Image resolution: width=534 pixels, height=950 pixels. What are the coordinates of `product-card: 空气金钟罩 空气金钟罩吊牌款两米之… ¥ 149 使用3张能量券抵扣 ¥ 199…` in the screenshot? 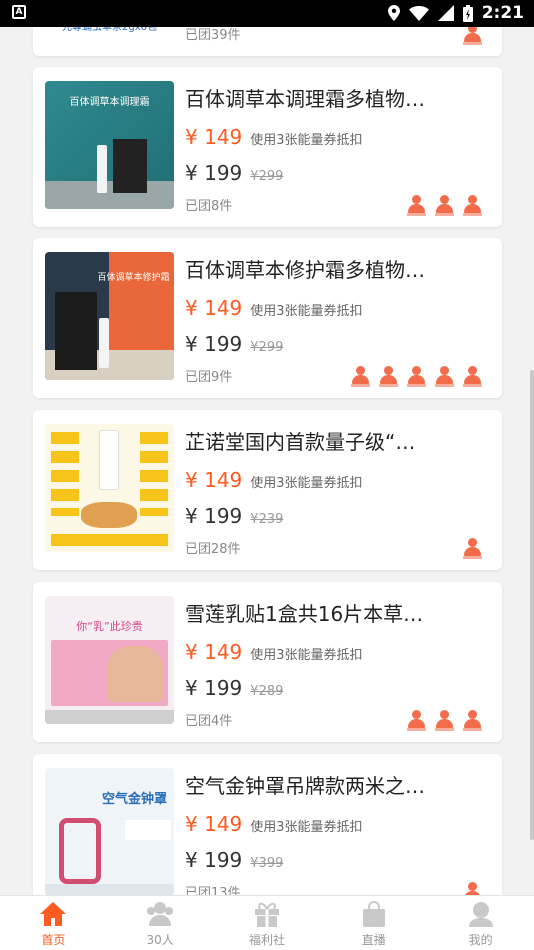 It's located at (267, 824).